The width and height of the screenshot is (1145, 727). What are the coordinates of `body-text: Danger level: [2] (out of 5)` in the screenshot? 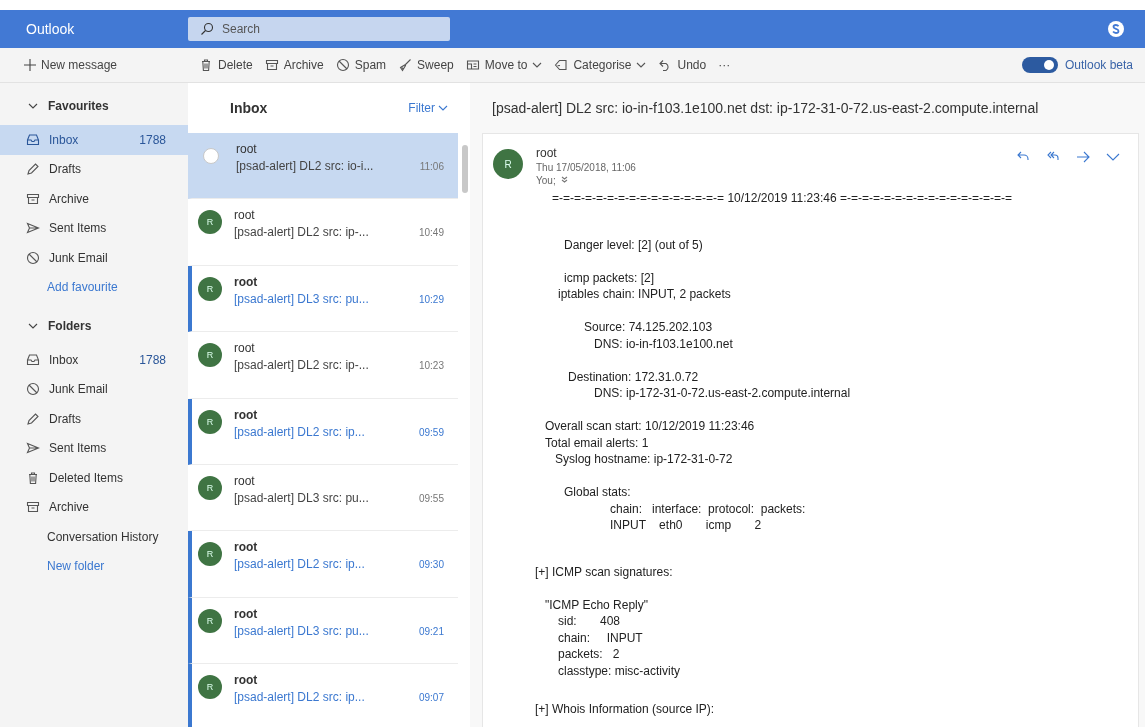 It's located at (633, 244).